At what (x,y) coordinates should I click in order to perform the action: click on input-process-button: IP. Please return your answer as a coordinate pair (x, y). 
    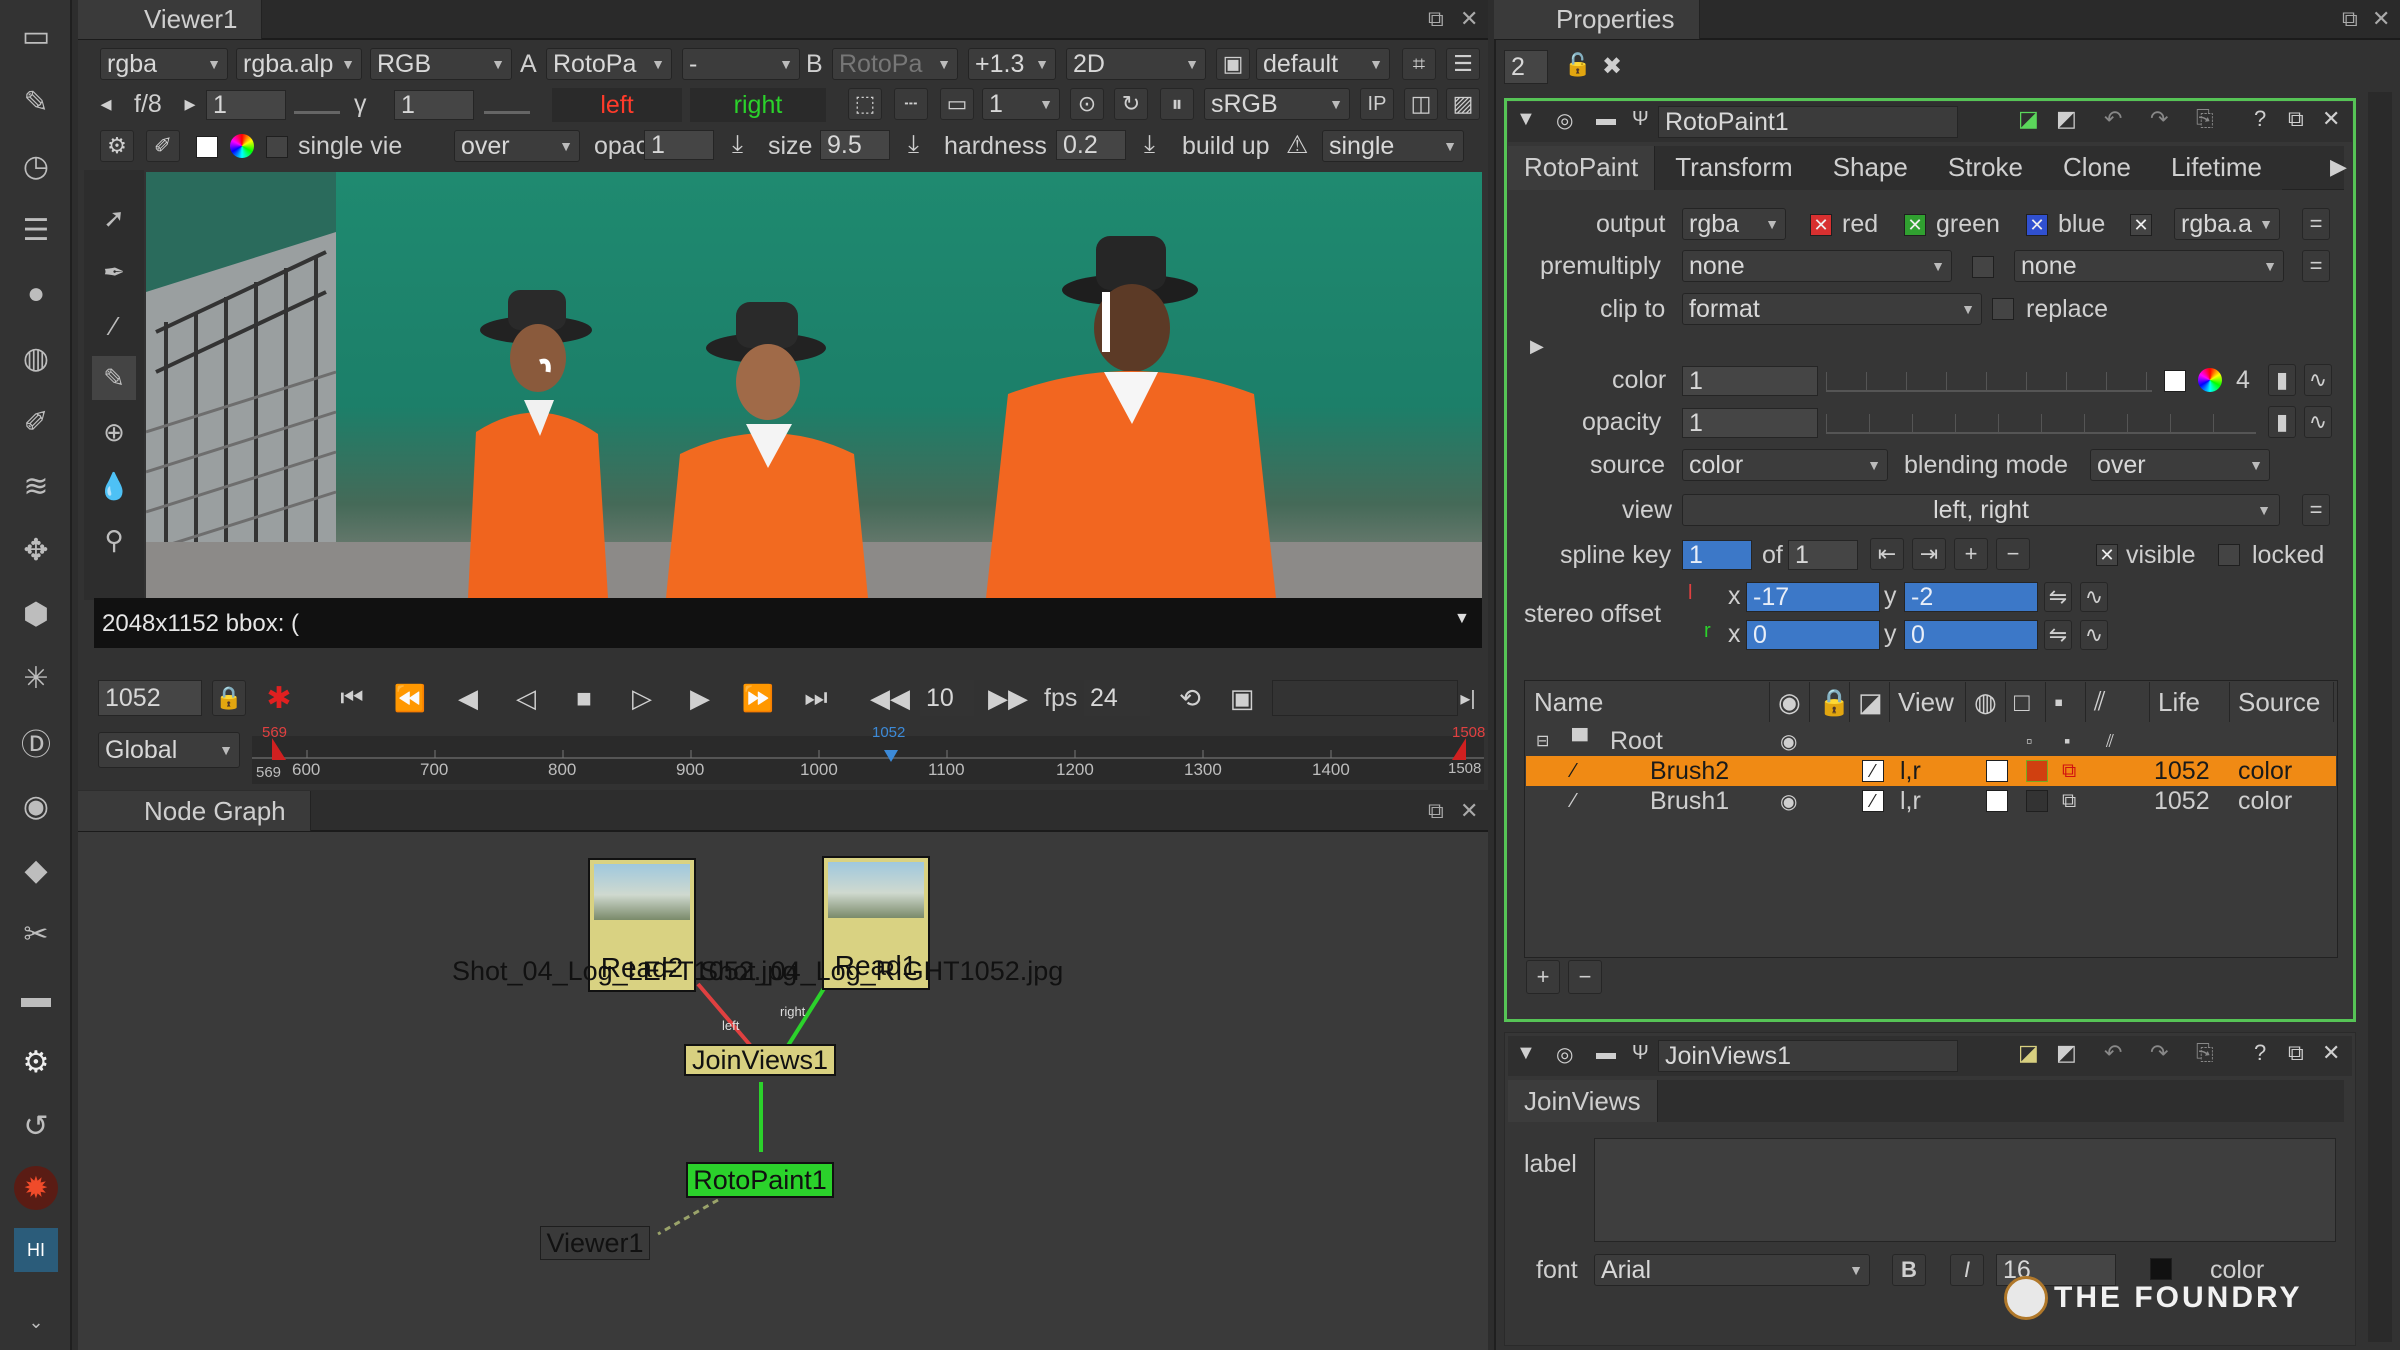
    Looking at the image, I should click on (1377, 104).